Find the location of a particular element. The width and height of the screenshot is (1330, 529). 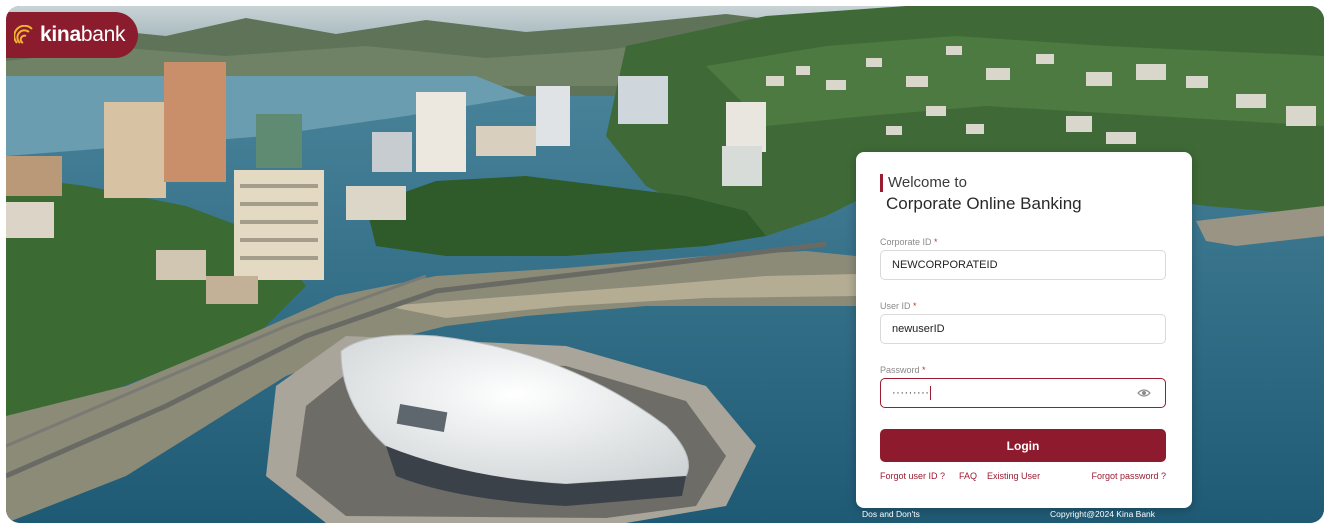

page-title: Corporate Online Banking is located at coordinates (984, 203).